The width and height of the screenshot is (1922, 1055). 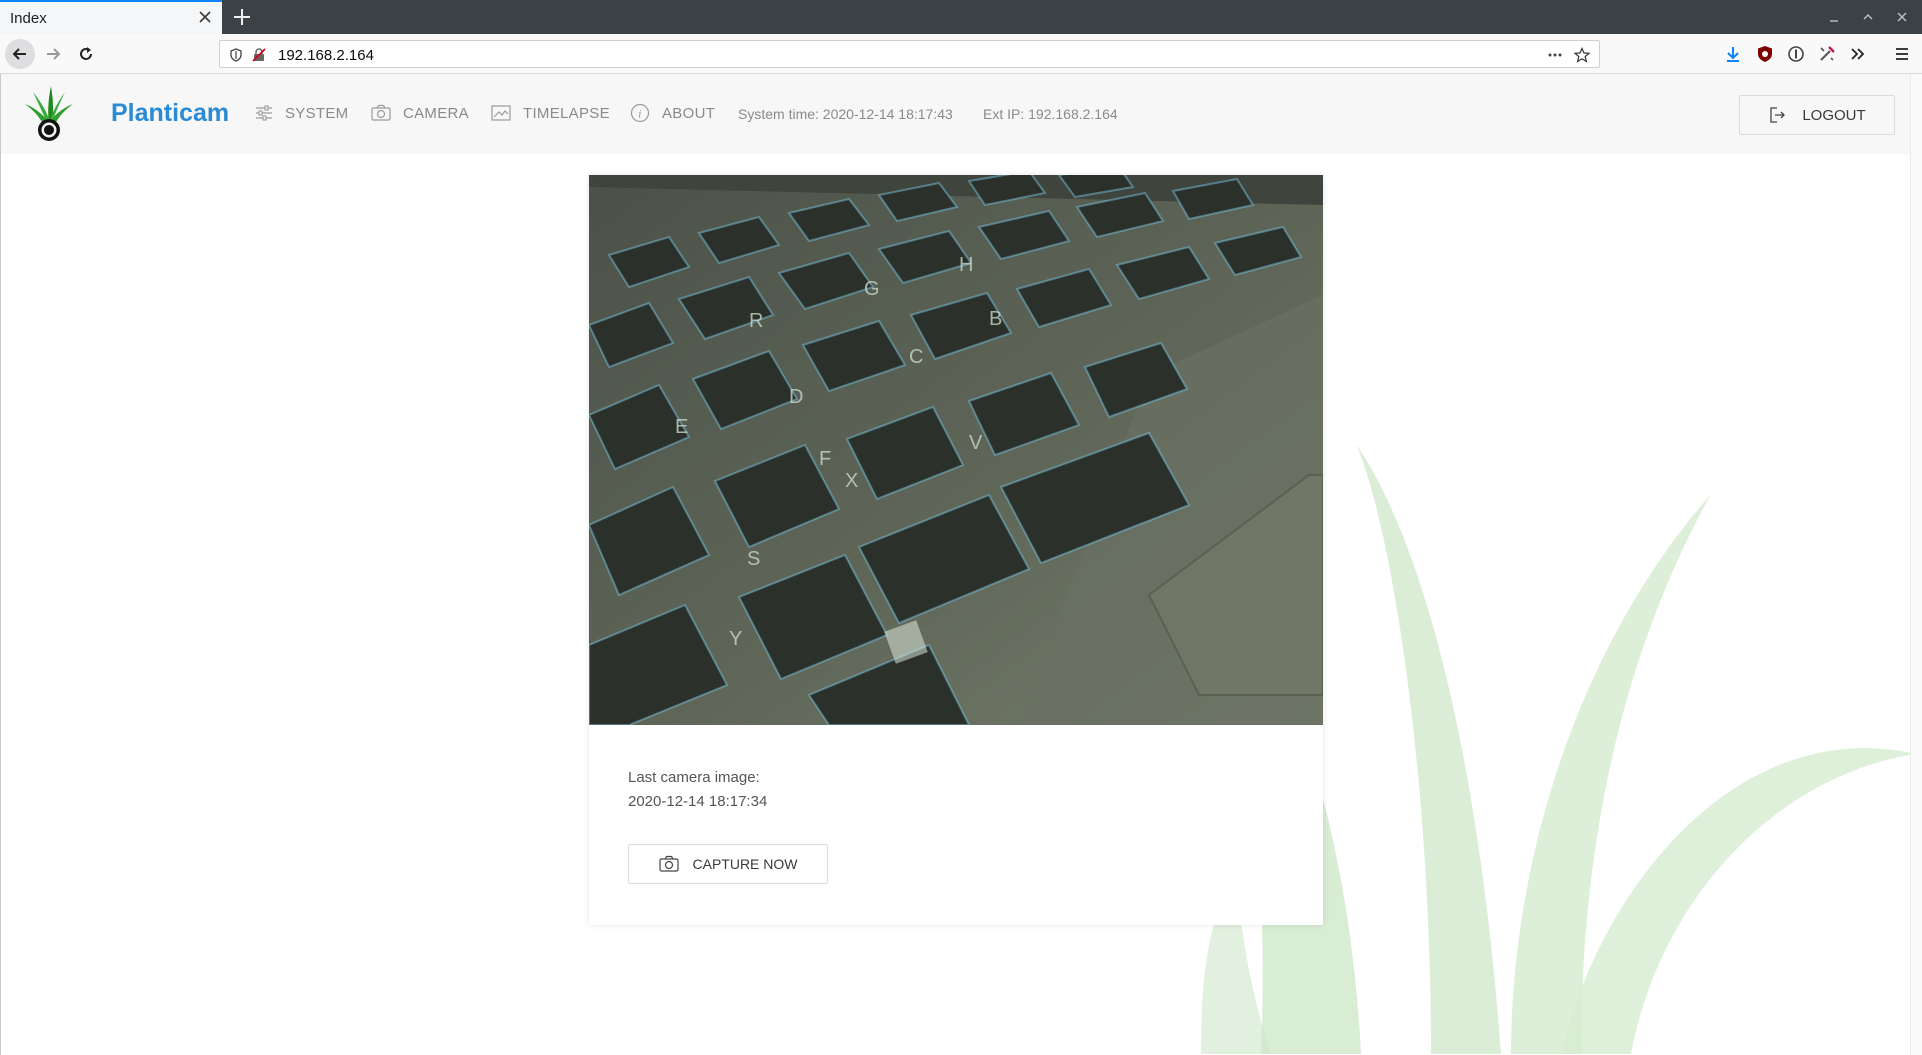 What do you see at coordinates (1902, 17) in the screenshot?
I see `close-window-icon` at bounding box center [1902, 17].